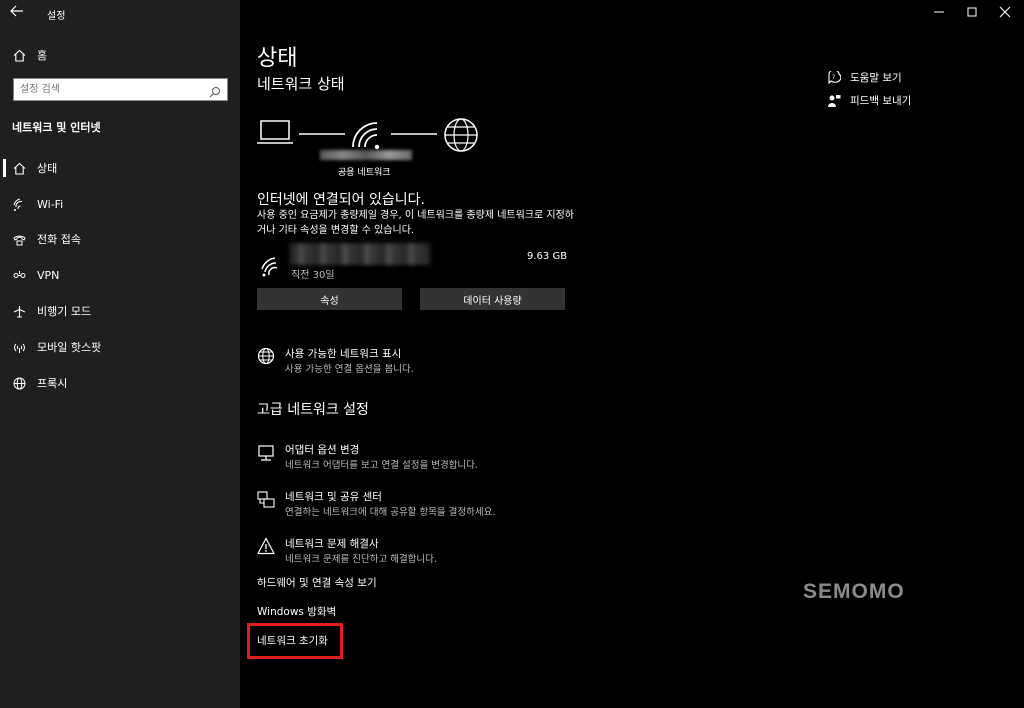 The image size is (1024, 708). Describe the element at coordinates (381, 465) in the screenshot. I see `adapter-options-desc: 네트워크 어댑터를 보고 연결 설정을 변경합니다.` at that location.